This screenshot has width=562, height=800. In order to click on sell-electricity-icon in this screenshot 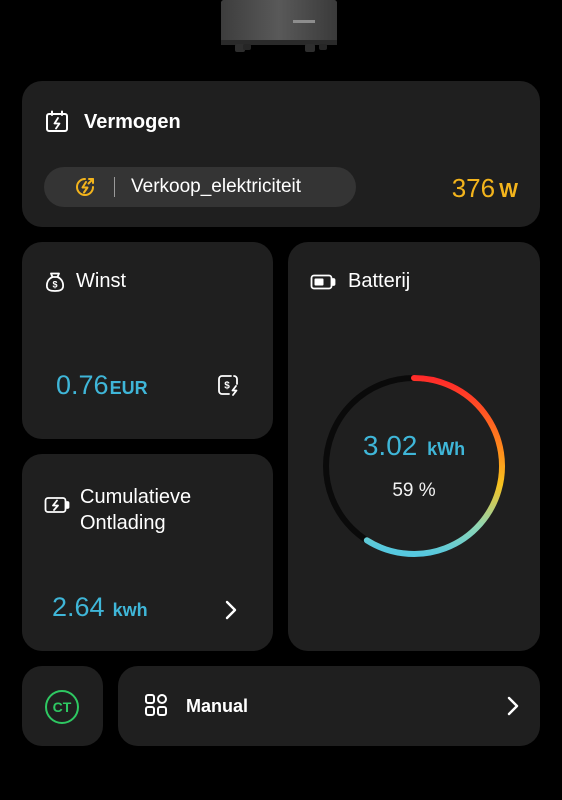, I will do `click(85, 187)`.